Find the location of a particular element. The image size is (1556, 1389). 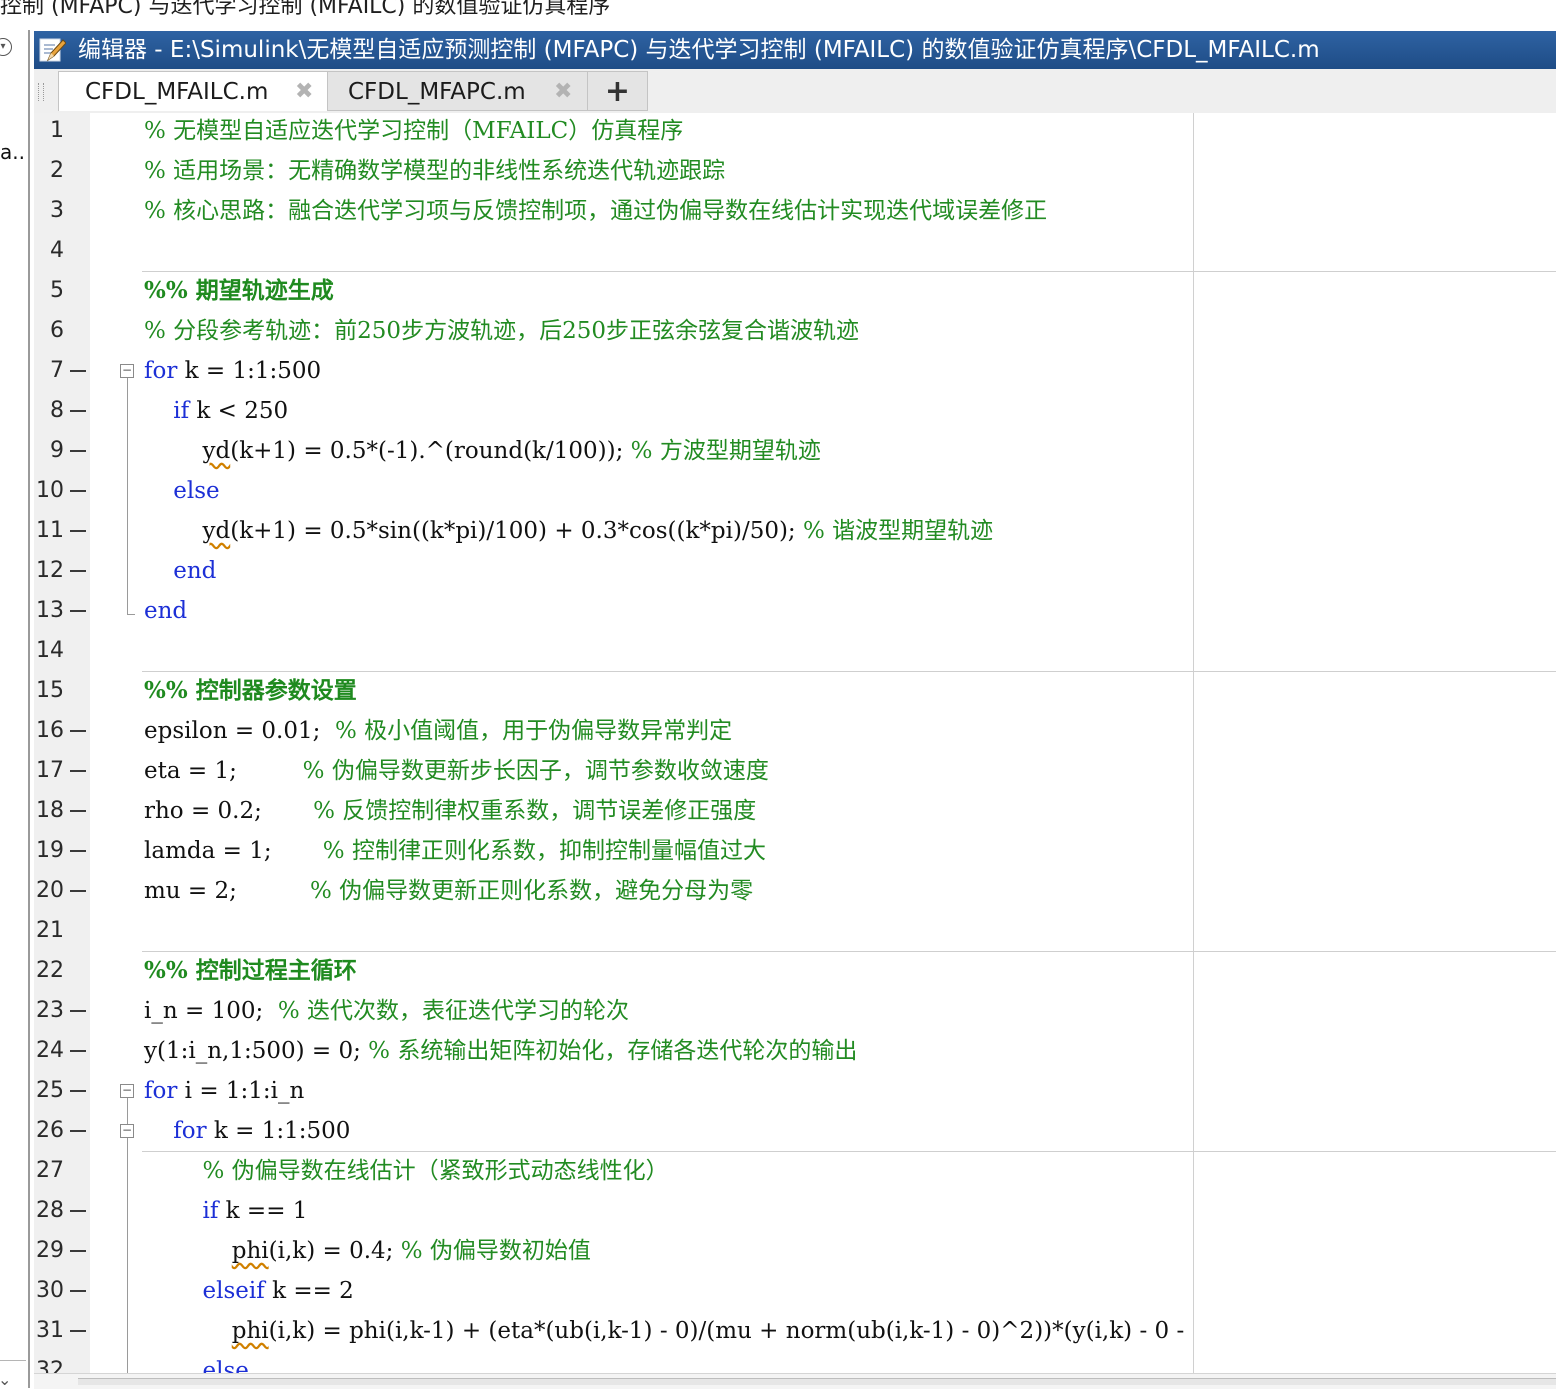

line-number: 4 is located at coordinates (49, 251).